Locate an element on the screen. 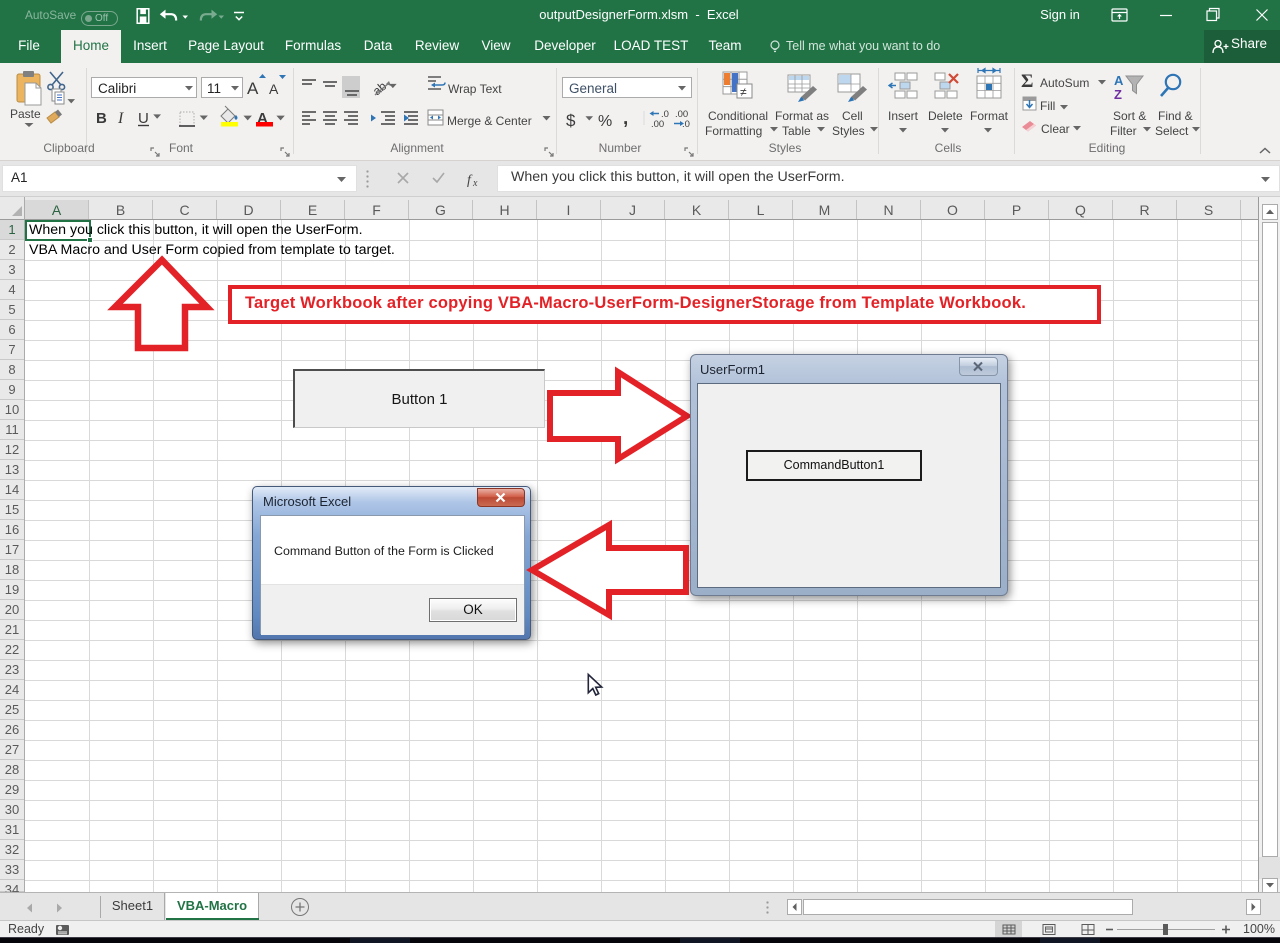 Image resolution: width=1280 pixels, height=943 pixels. svg-text: .00 is located at coordinates (657, 124).